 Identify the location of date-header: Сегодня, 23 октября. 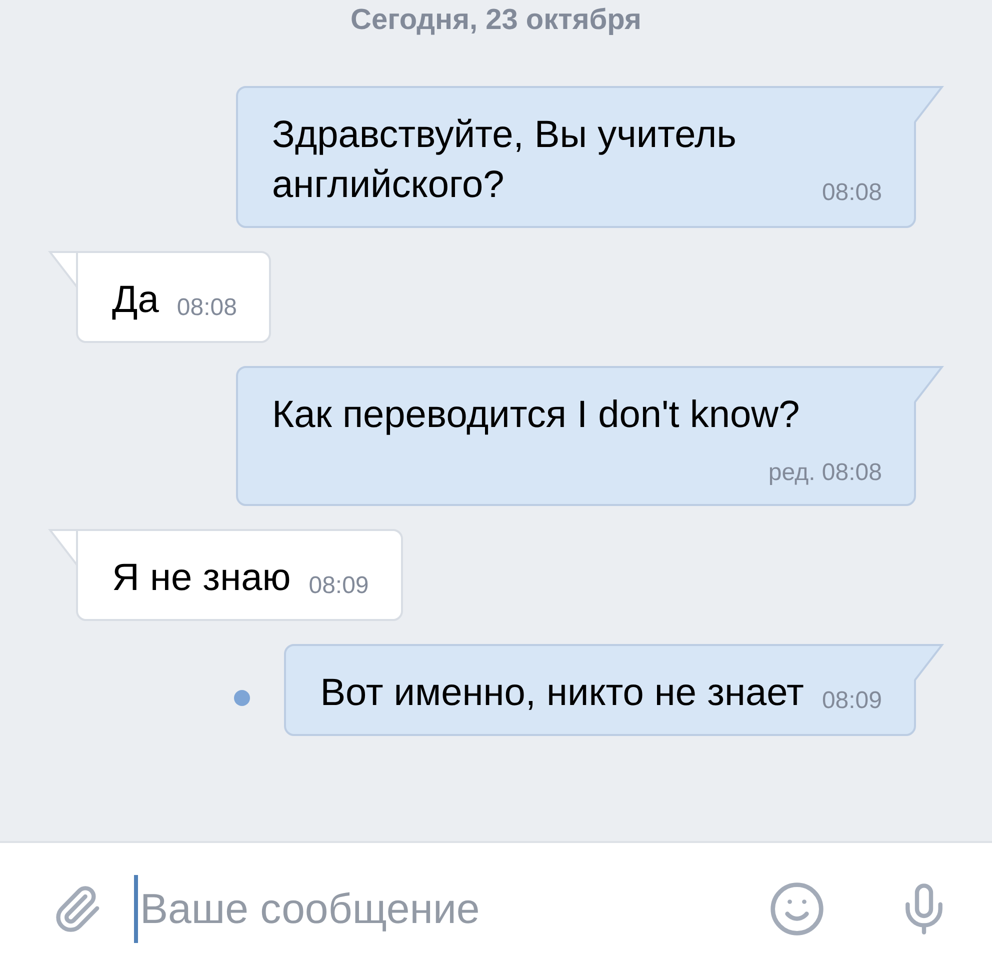
(496, 20).